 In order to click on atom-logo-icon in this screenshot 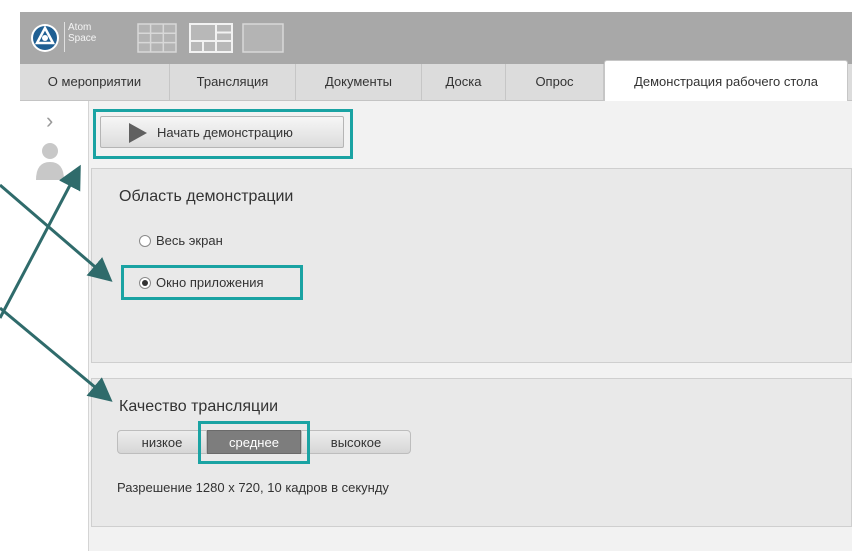, I will do `click(45, 38)`.